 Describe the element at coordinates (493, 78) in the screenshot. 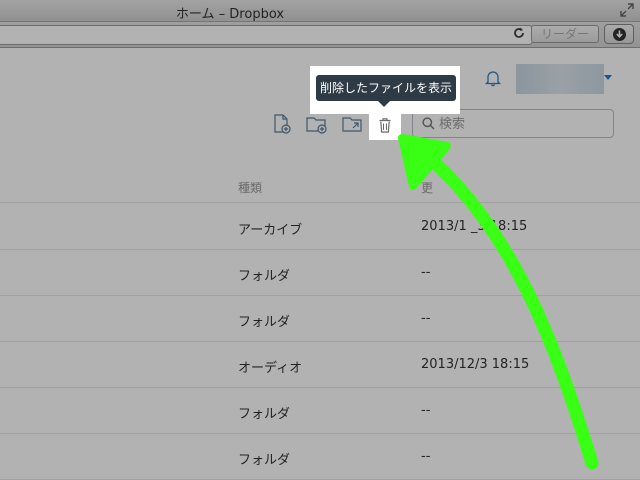

I see `bell-icon` at that location.